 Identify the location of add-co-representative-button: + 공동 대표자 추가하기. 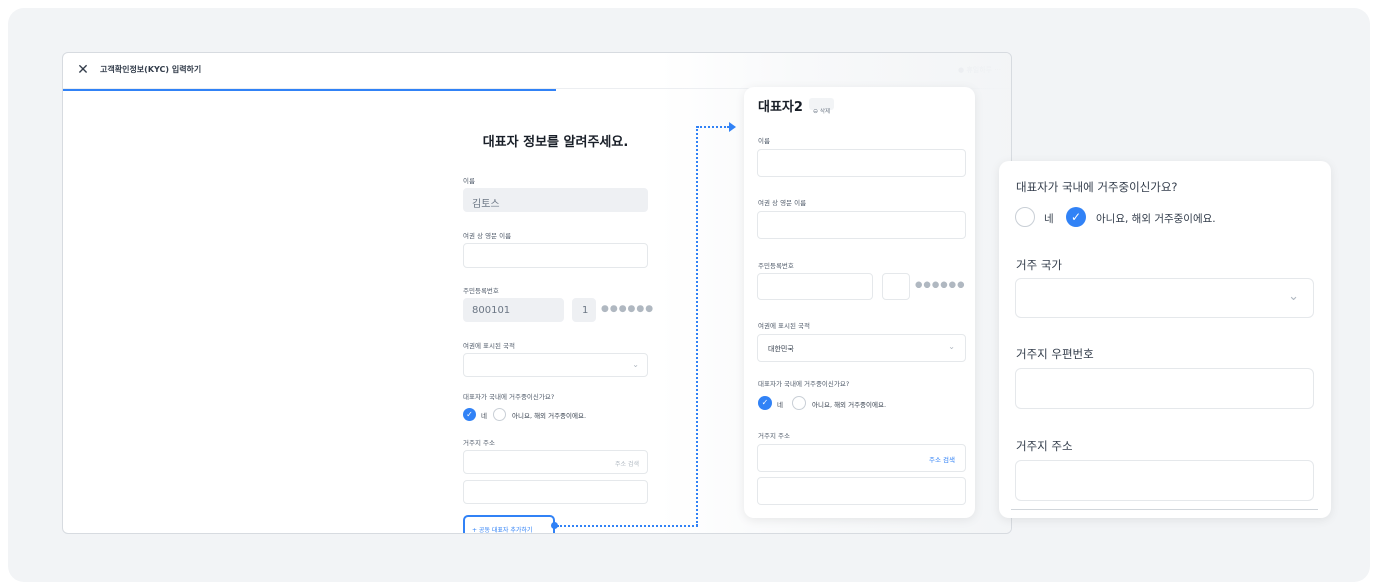
(509, 524).